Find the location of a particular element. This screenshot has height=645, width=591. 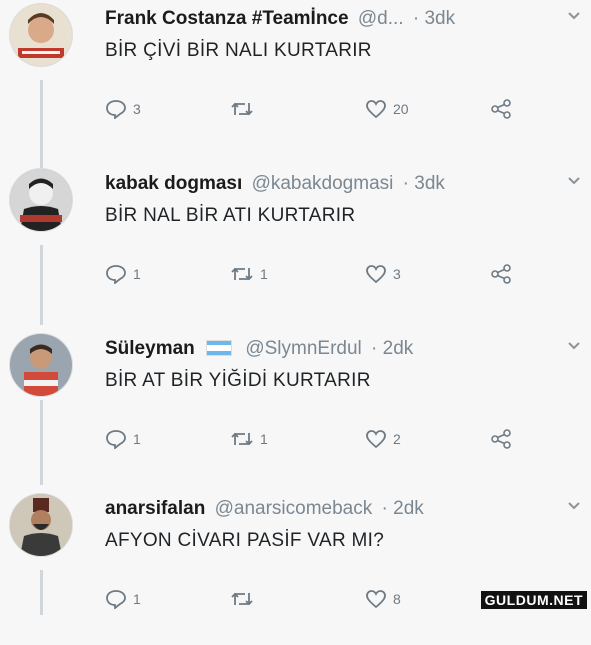

tweet-header: kabak dogması @kabakdogmasi · 3dk is located at coordinates (275, 184).